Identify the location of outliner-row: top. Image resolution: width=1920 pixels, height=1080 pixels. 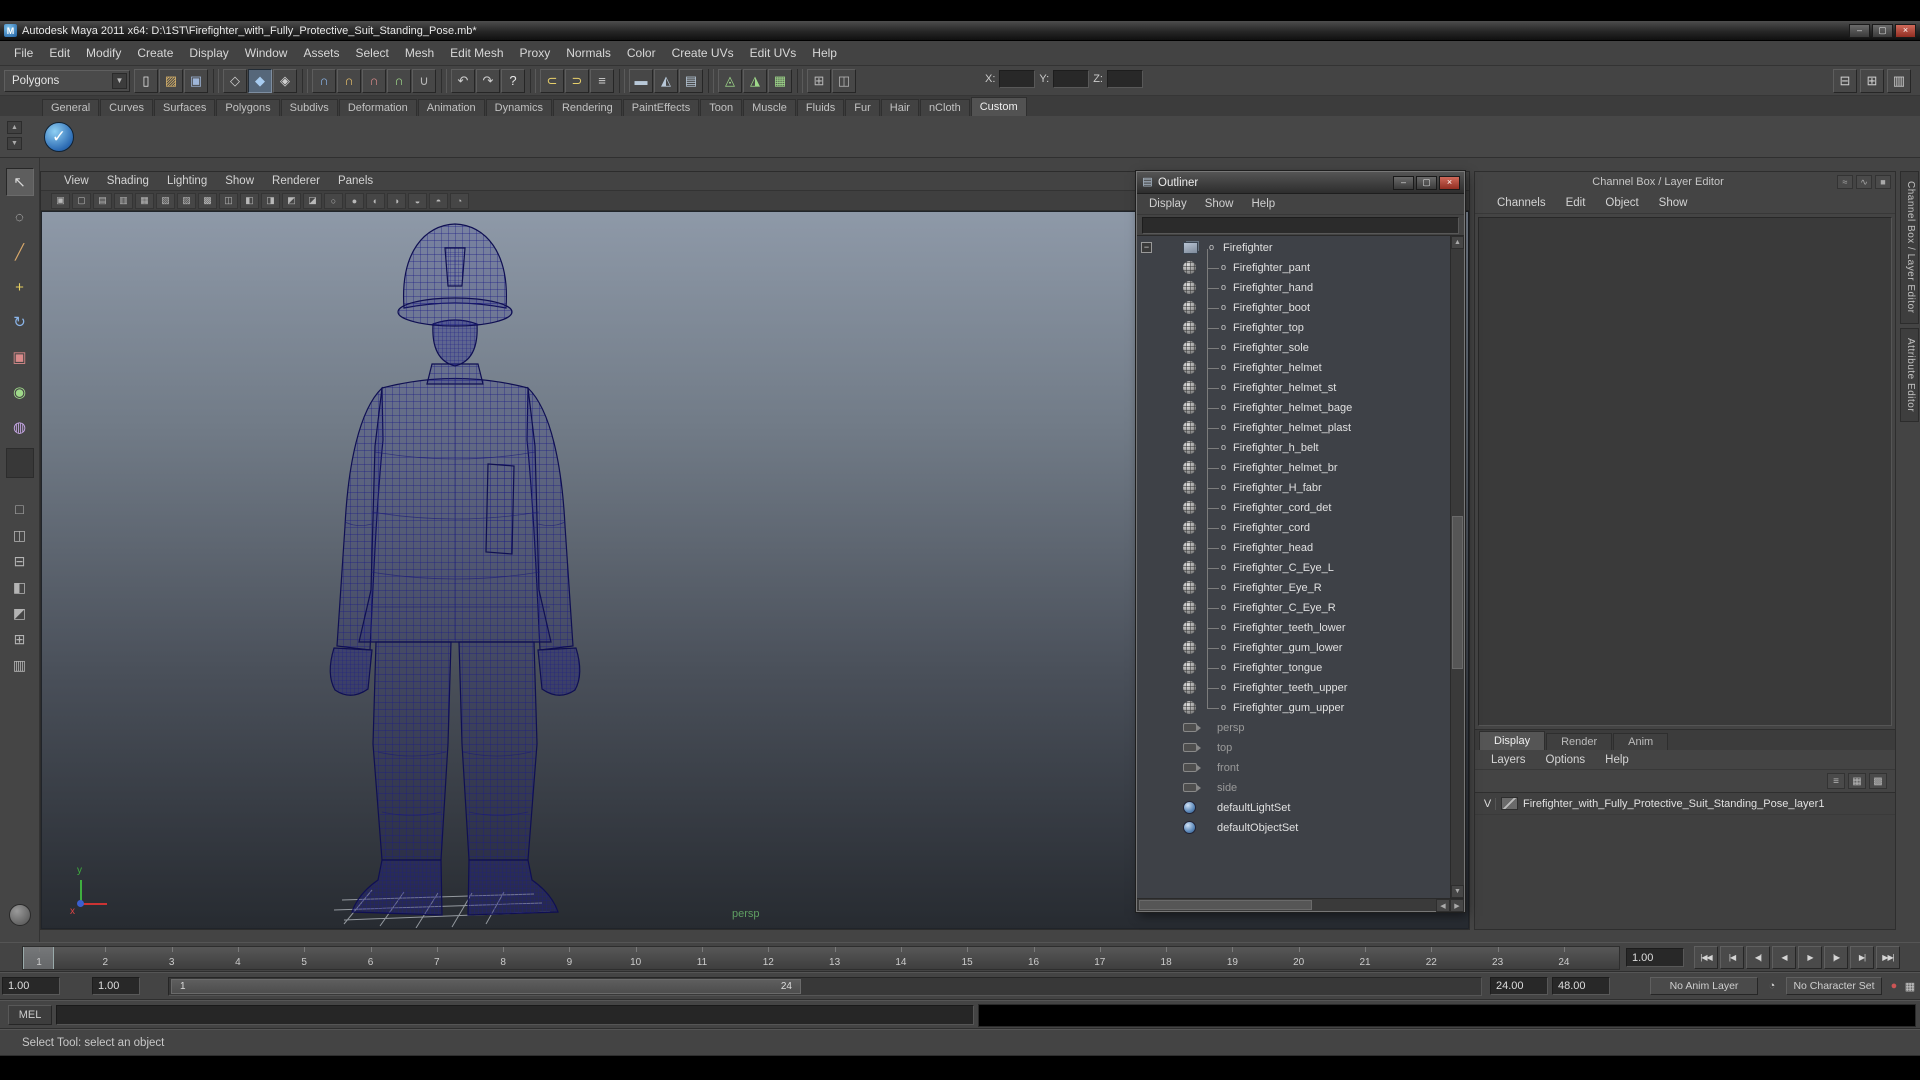
(1293, 748).